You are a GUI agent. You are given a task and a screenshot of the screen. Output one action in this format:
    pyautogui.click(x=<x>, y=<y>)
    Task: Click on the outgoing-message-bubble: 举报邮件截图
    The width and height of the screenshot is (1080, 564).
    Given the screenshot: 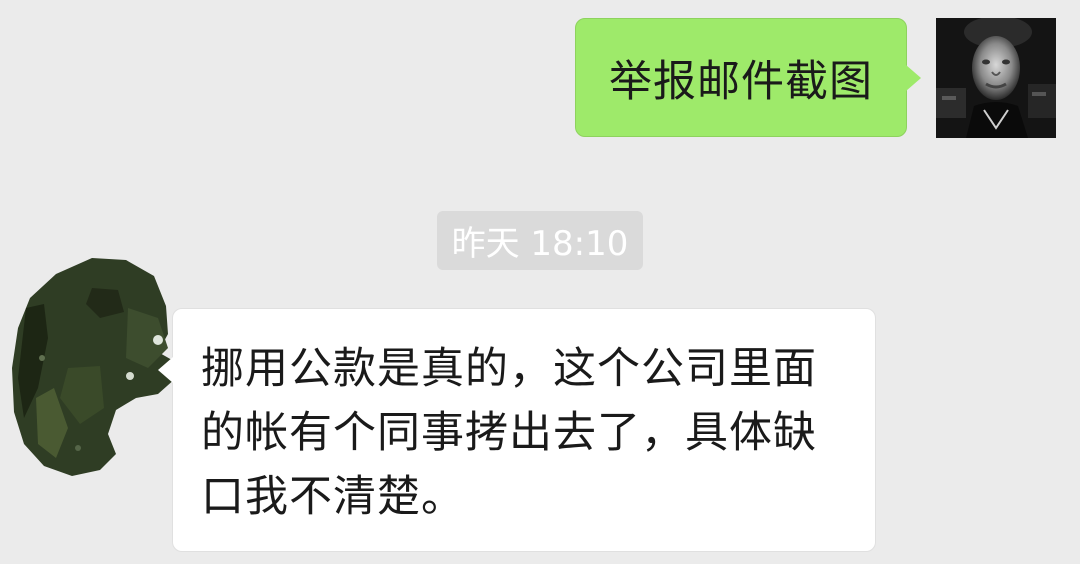 What is the action you would take?
    pyautogui.click(x=748, y=77)
    